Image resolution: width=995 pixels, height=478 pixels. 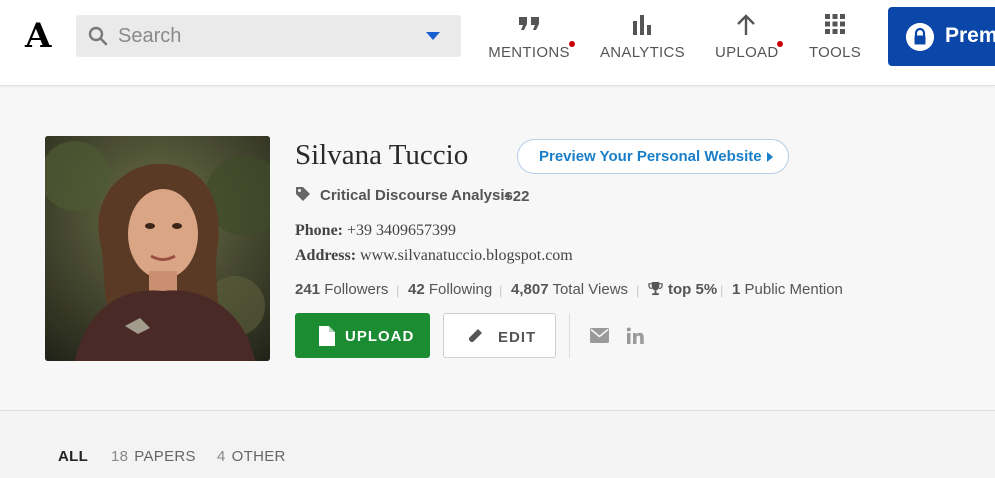 I want to click on mentions-stat: 1 Public Mention, so click(x=787, y=289).